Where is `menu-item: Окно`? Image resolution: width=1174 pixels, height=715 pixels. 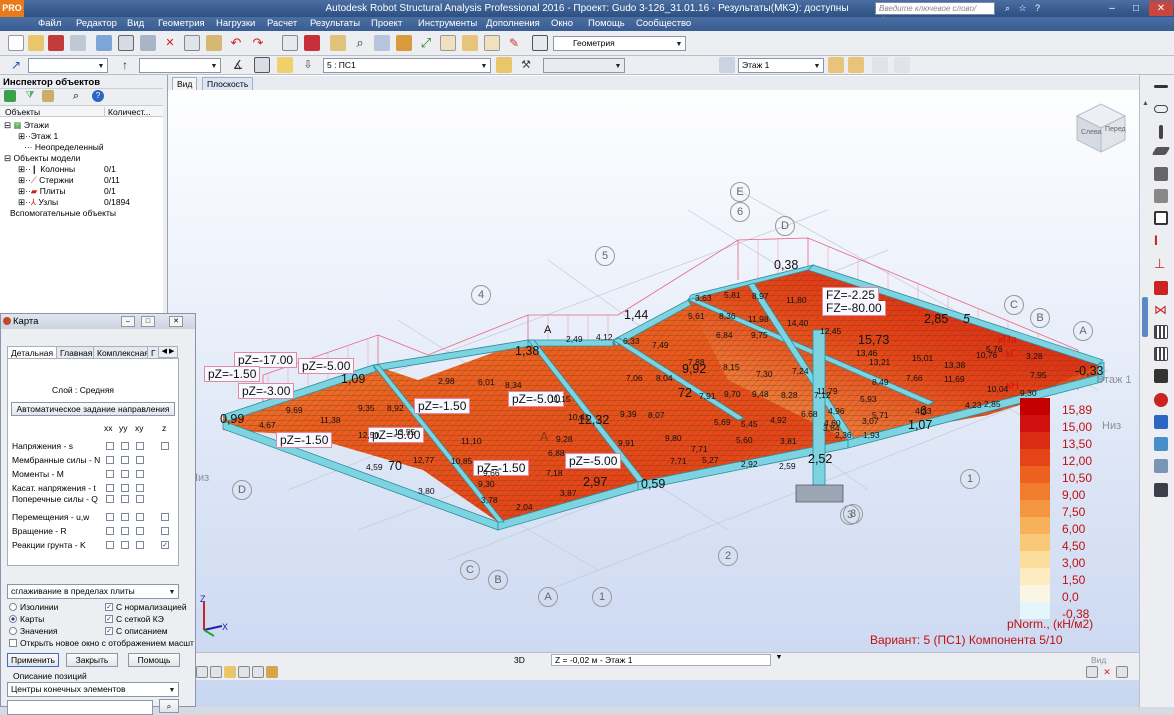 menu-item: Окно is located at coordinates (562, 23).